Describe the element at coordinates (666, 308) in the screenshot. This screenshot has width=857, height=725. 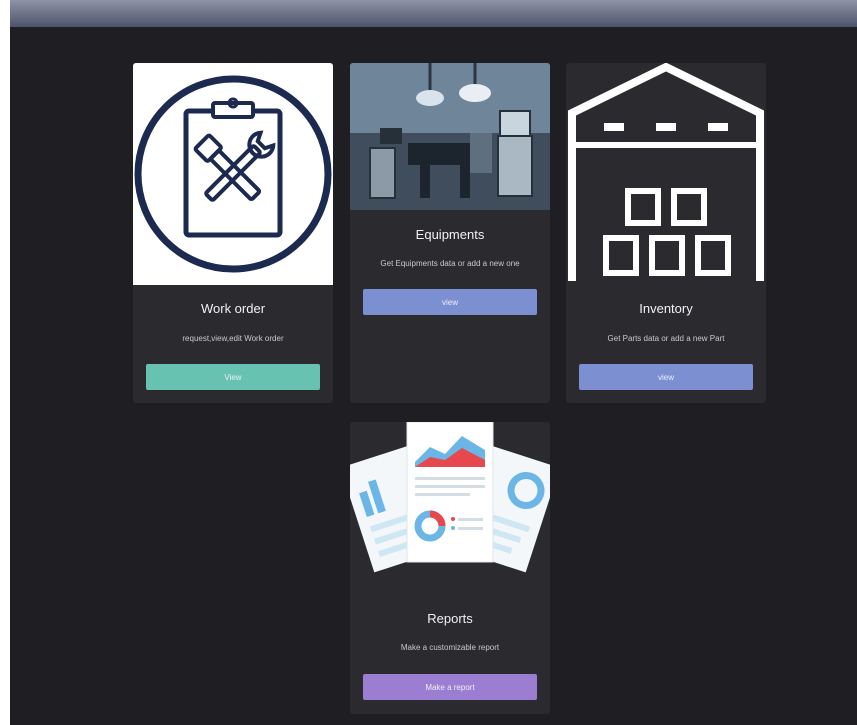
I see `card-title: Inventory` at that location.